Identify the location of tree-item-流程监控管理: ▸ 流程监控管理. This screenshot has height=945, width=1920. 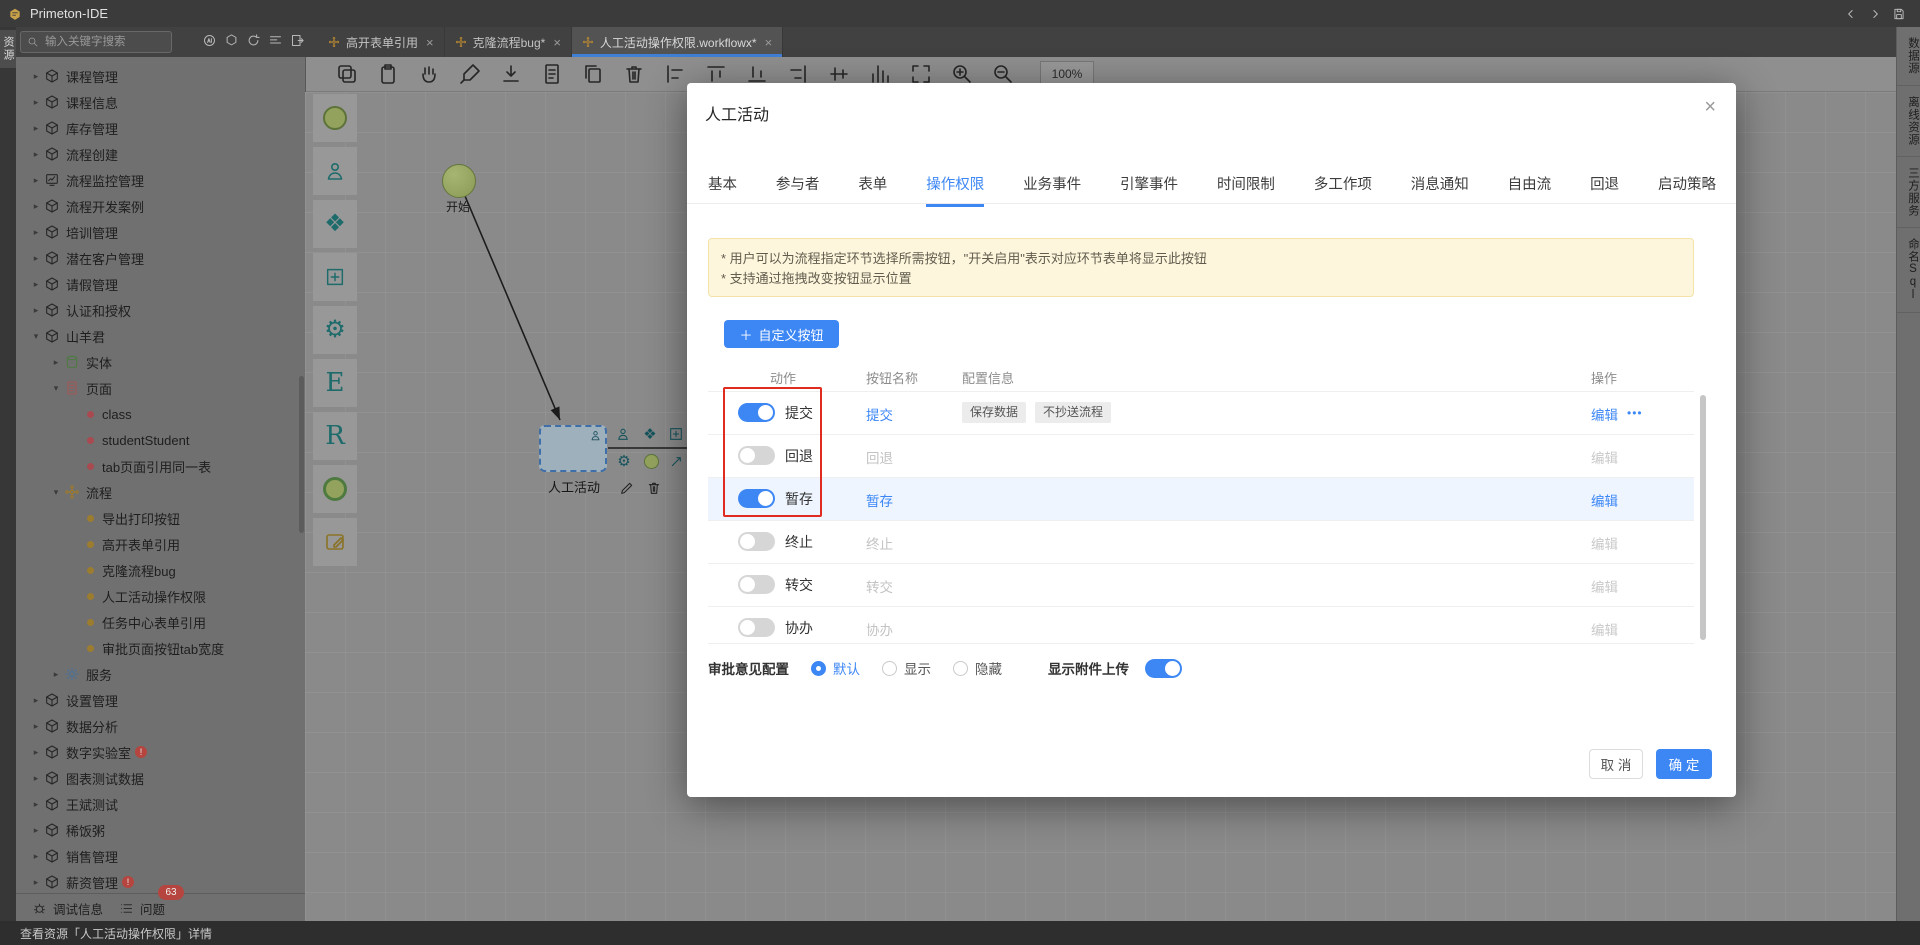
(160, 180).